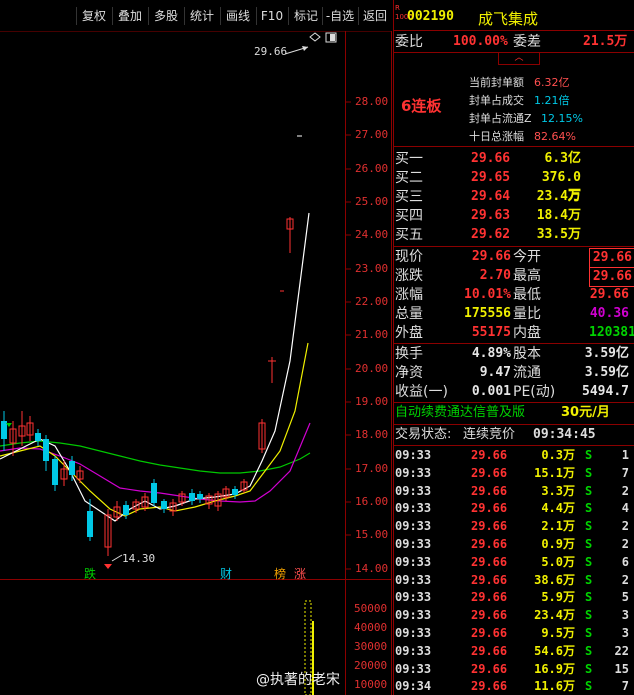 This screenshot has height=695, width=634. I want to click on tick-row: 09:33 29.66 5.0万 S 6, so click(513, 562).